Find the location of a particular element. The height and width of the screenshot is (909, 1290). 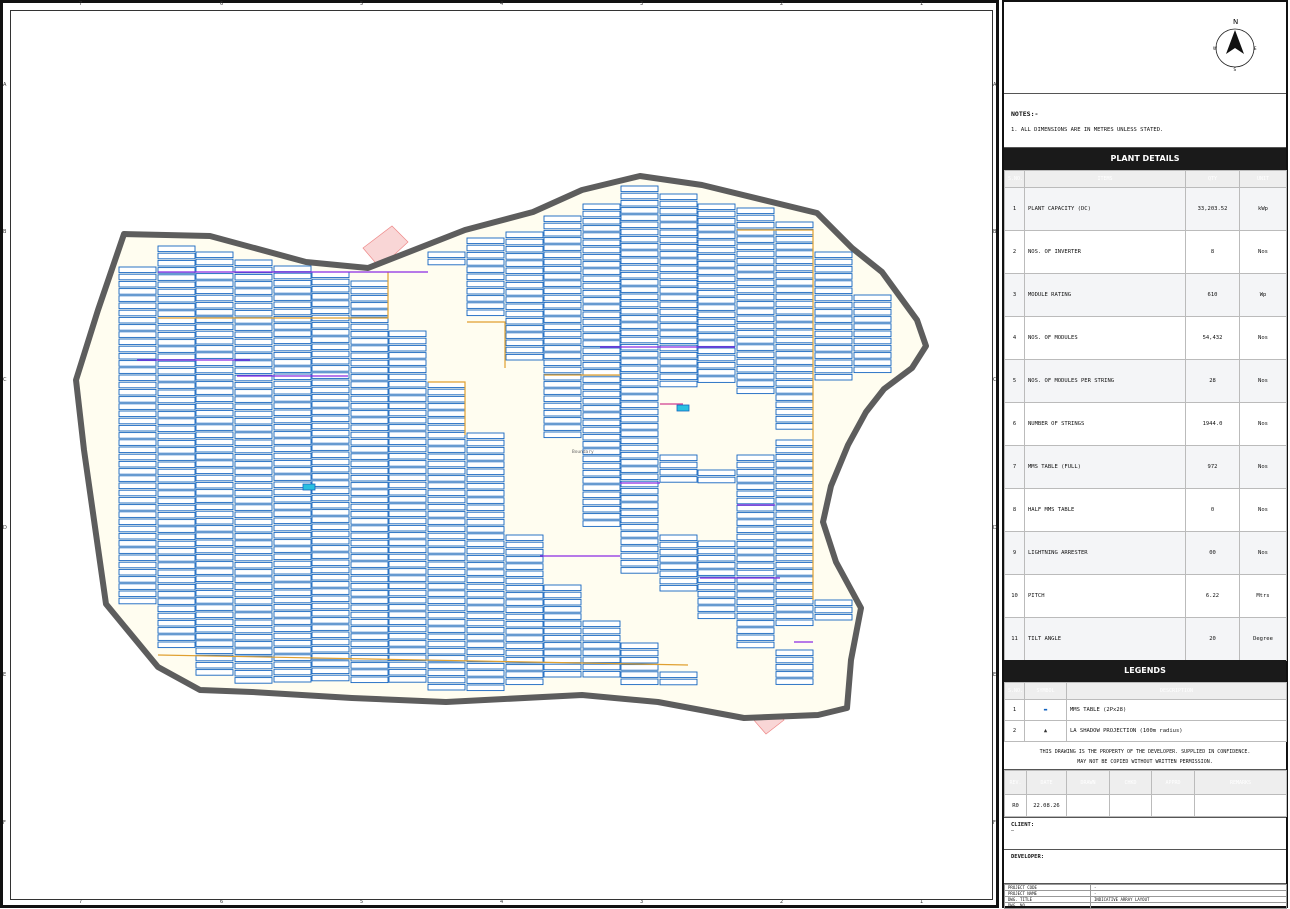

plant-details-row: 11 TILT ANGLE 20 Degree is located at coordinates (1145, 639).